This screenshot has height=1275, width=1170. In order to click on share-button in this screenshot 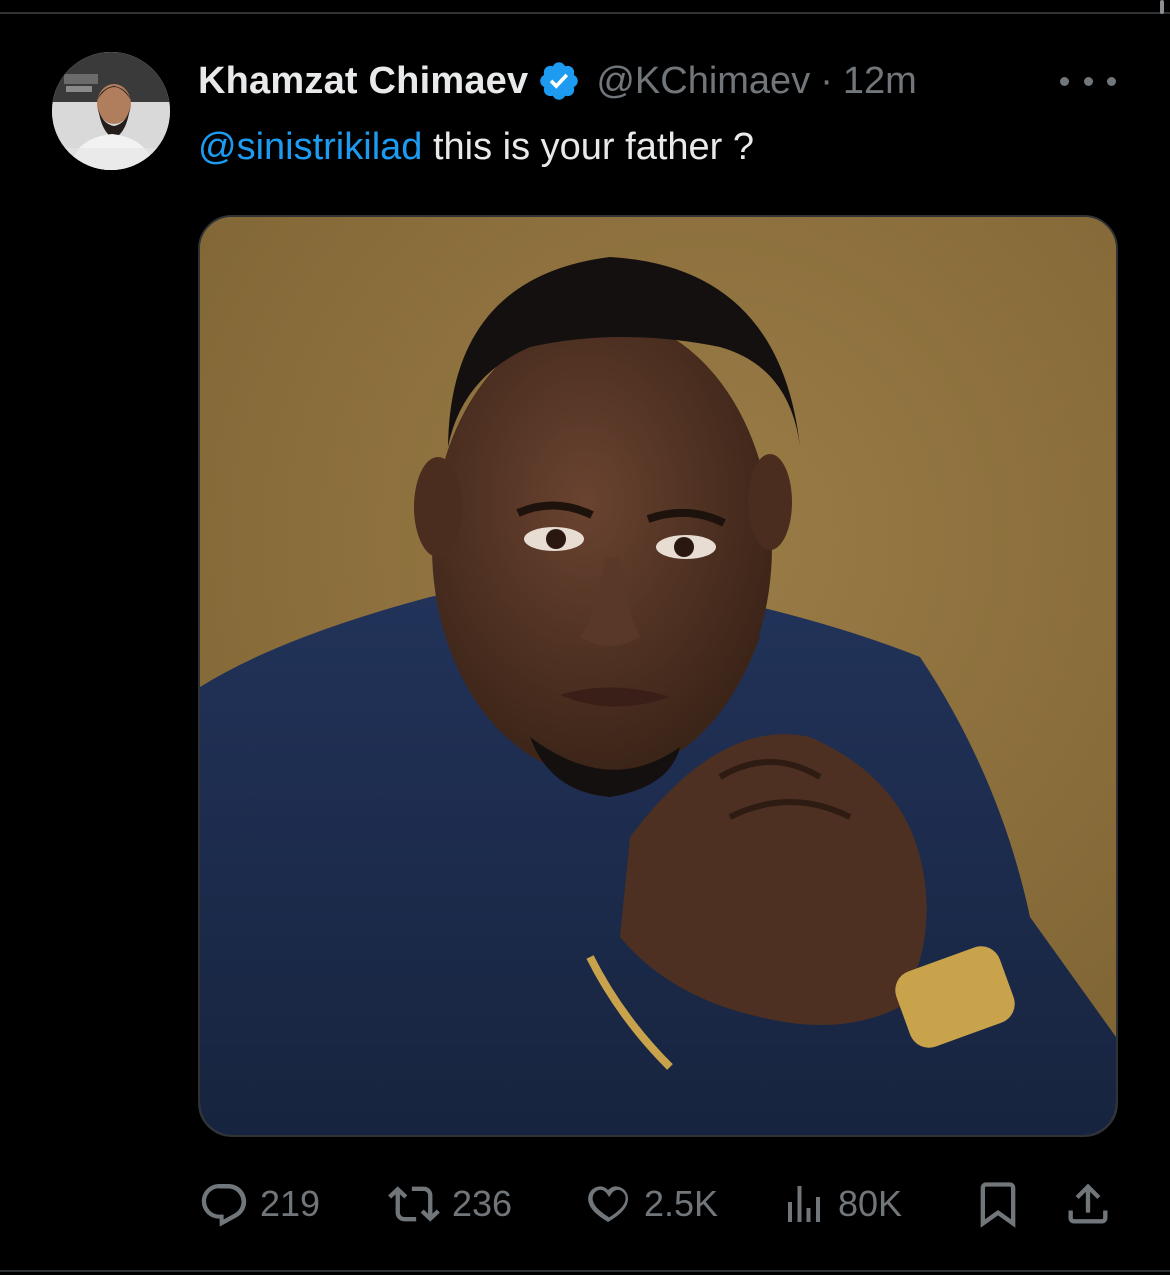, I will do `click(1088, 1204)`.